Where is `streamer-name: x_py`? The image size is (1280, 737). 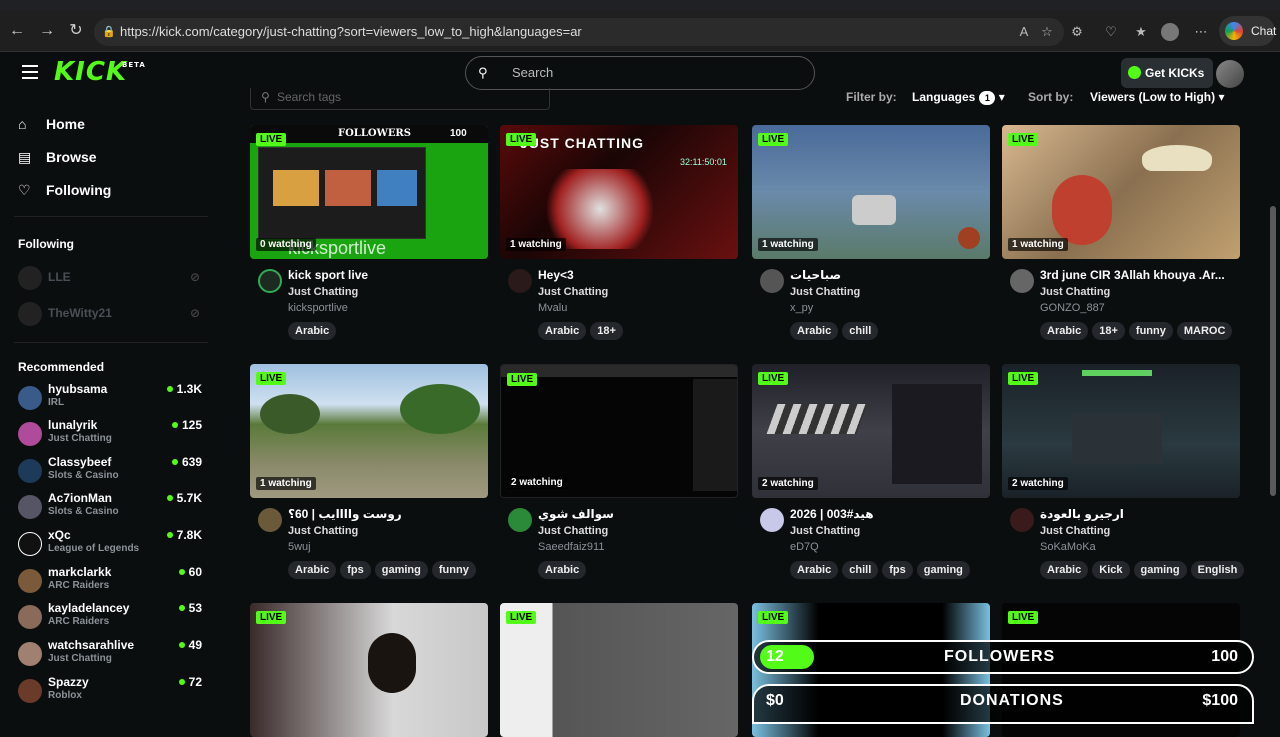
streamer-name: x_py is located at coordinates (890, 308).